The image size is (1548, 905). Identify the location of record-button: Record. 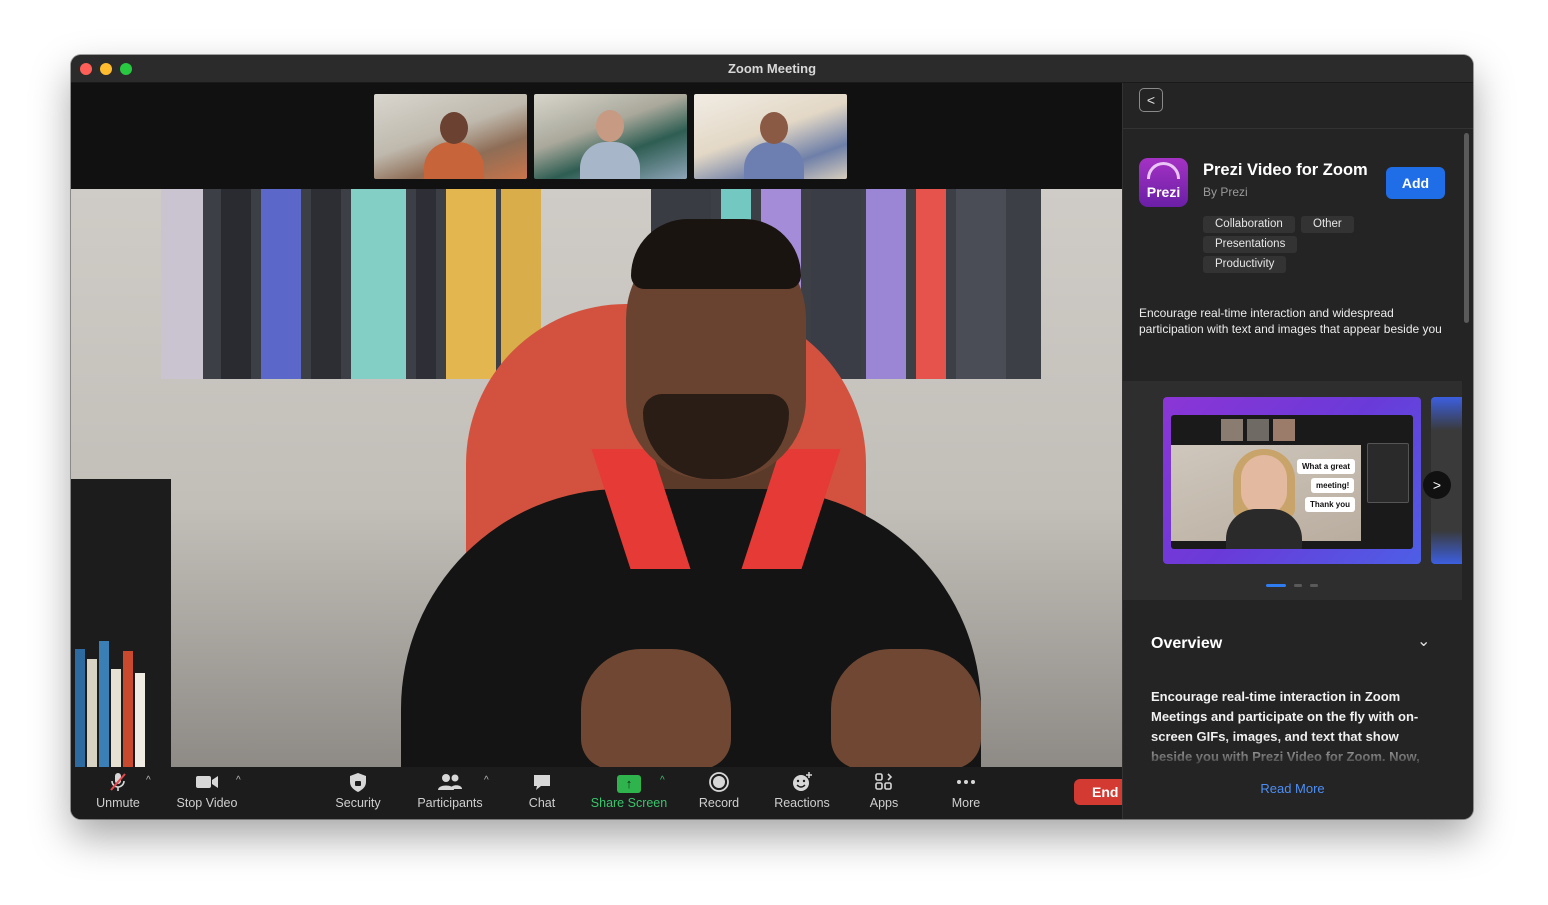
(719, 794).